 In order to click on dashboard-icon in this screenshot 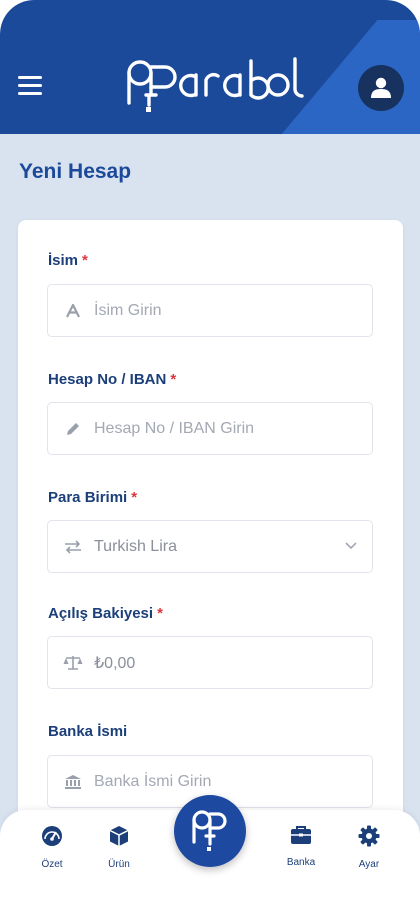, I will do `click(52, 836)`.